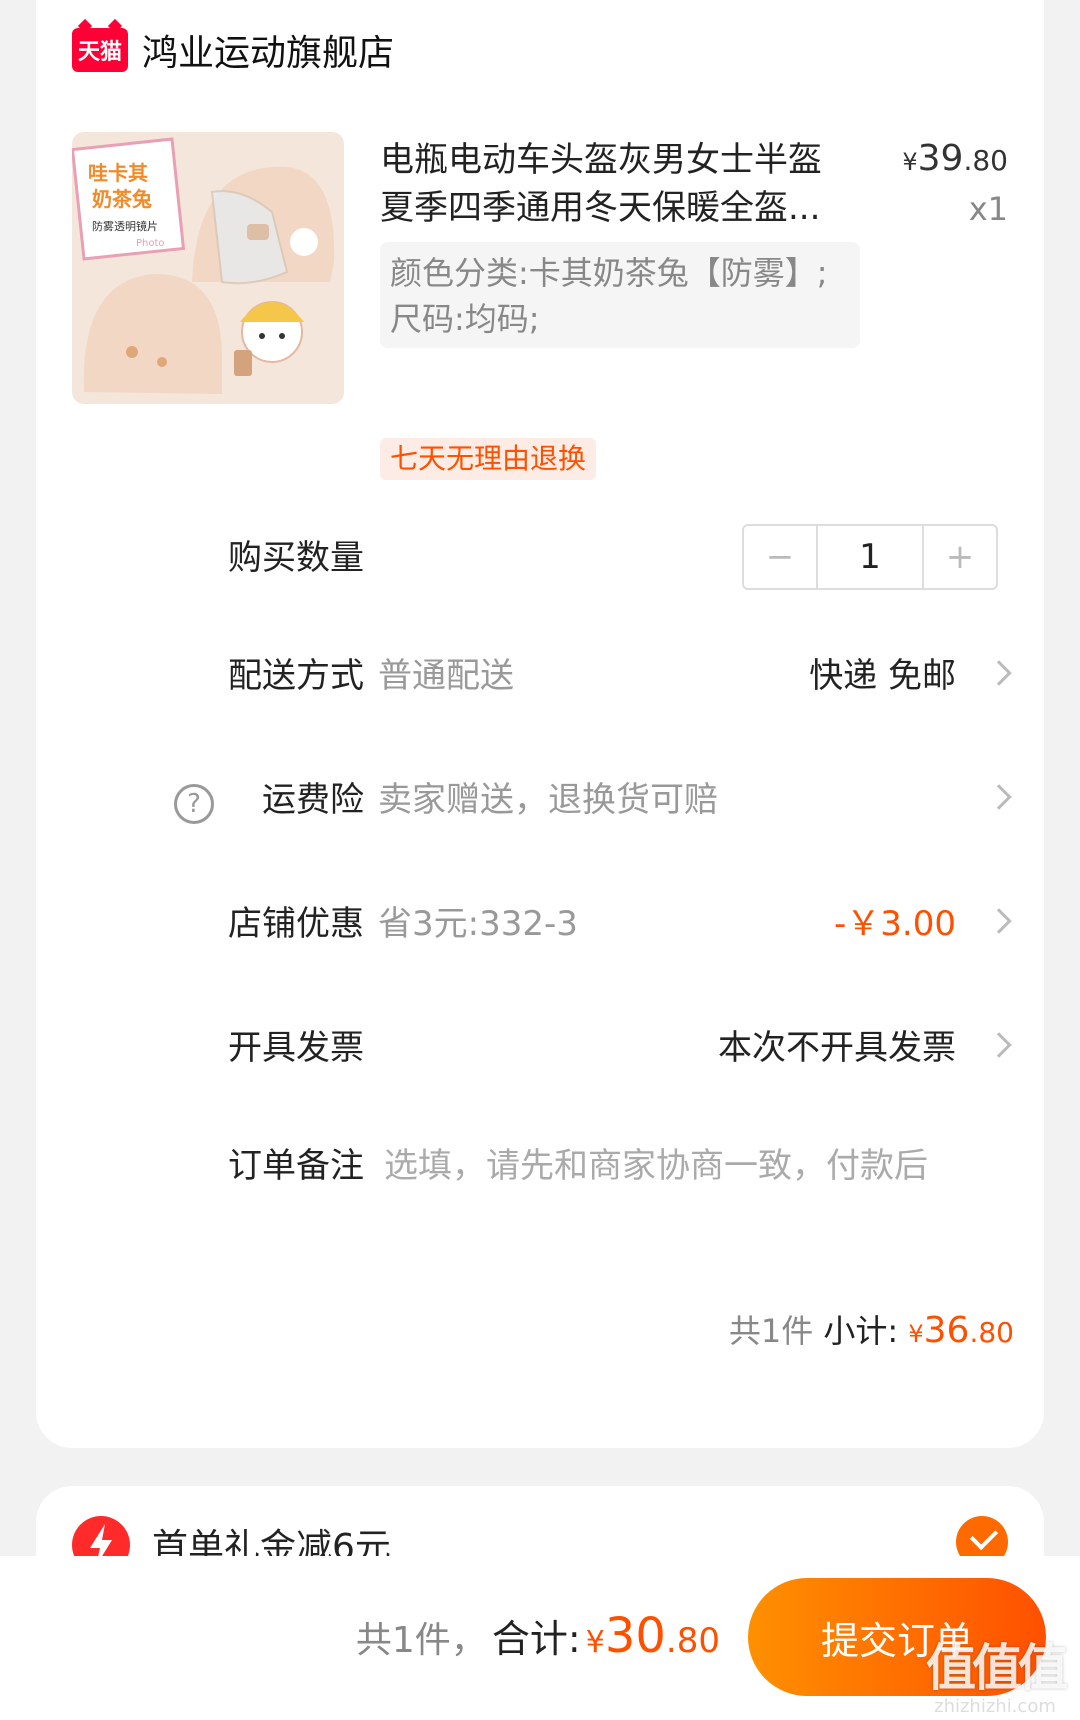 This screenshot has height=1720, width=1080. I want to click on tmall-logo: 天猫, so click(100, 50).